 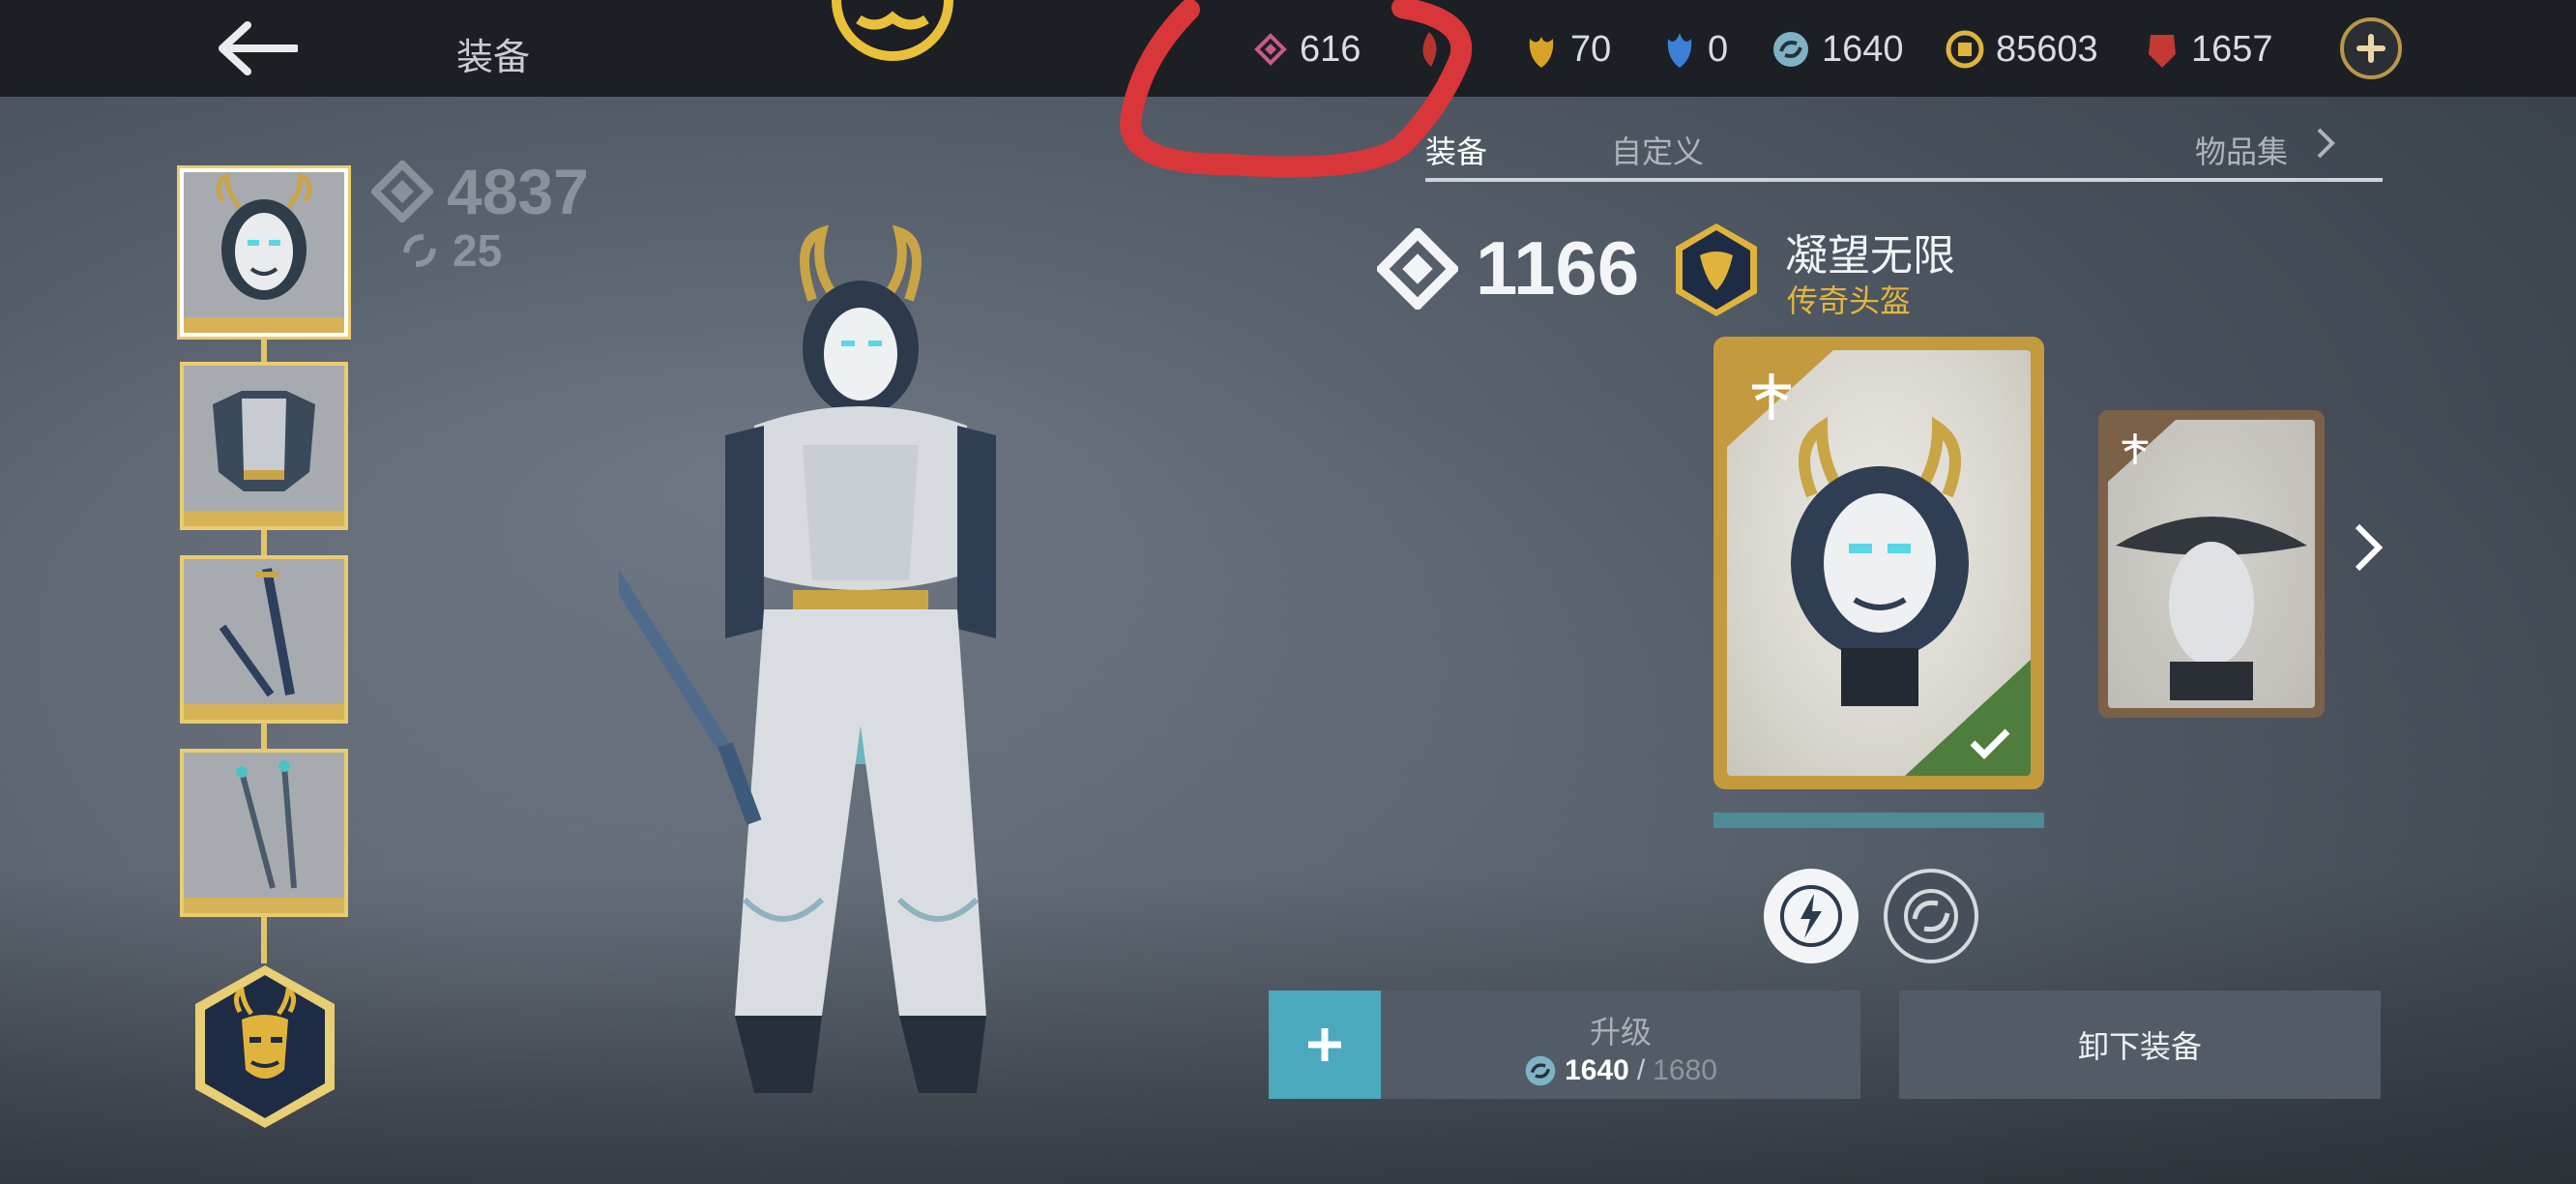 I want to click on daggers-icon, so click(x=266, y=824).